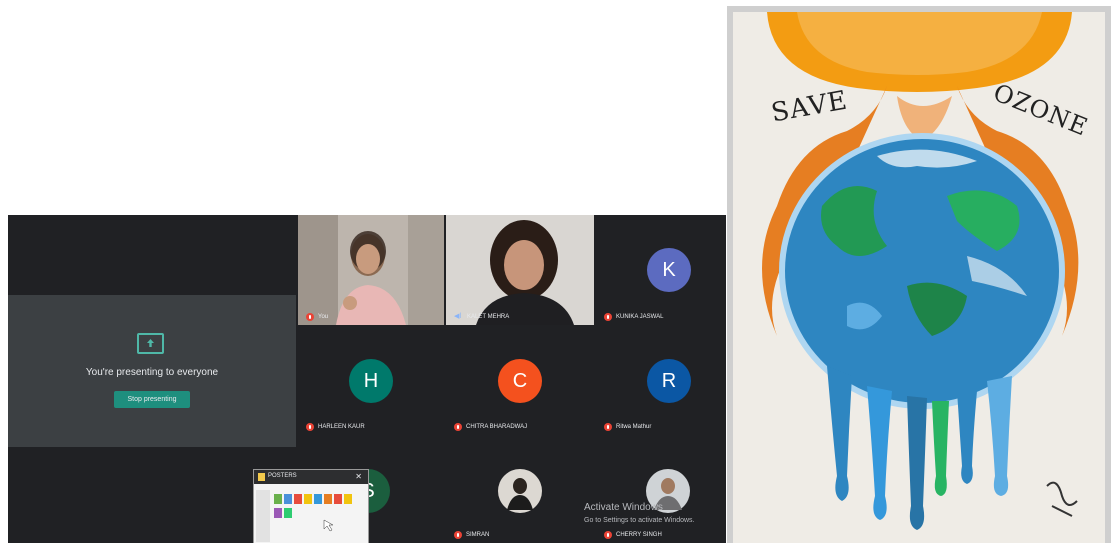 The width and height of the screenshot is (1111, 548). What do you see at coordinates (661, 489) in the screenshot?
I see `participant-tile-cherry-singh: CHERRY SINGH` at bounding box center [661, 489].